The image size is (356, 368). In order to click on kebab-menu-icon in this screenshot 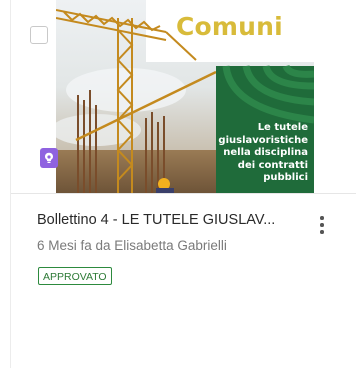, I will do `click(322, 225)`.